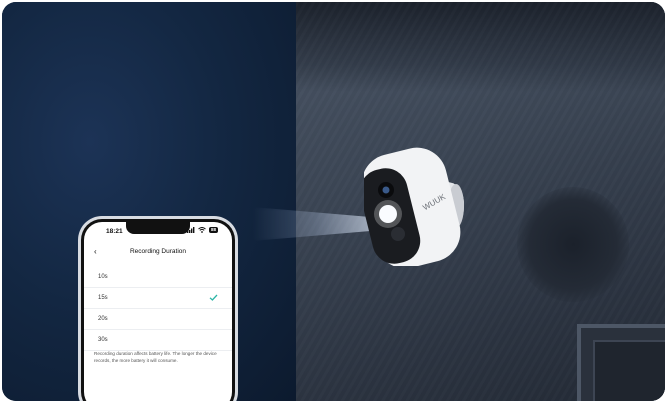  Describe the element at coordinates (103, 277) in the screenshot. I see `option-label: 10s` at that location.